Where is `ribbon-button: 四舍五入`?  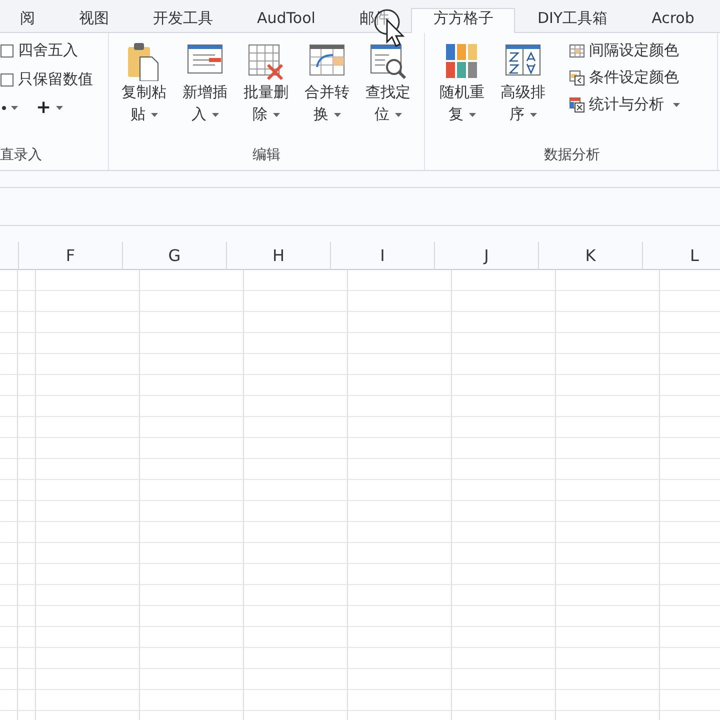
ribbon-button: 四舍五入 is located at coordinates (46, 50).